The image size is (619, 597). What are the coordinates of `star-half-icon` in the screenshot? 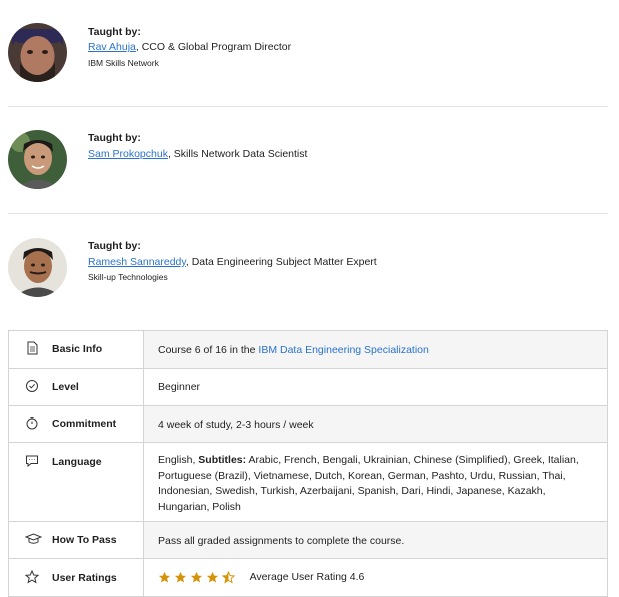 It's located at (228, 577).